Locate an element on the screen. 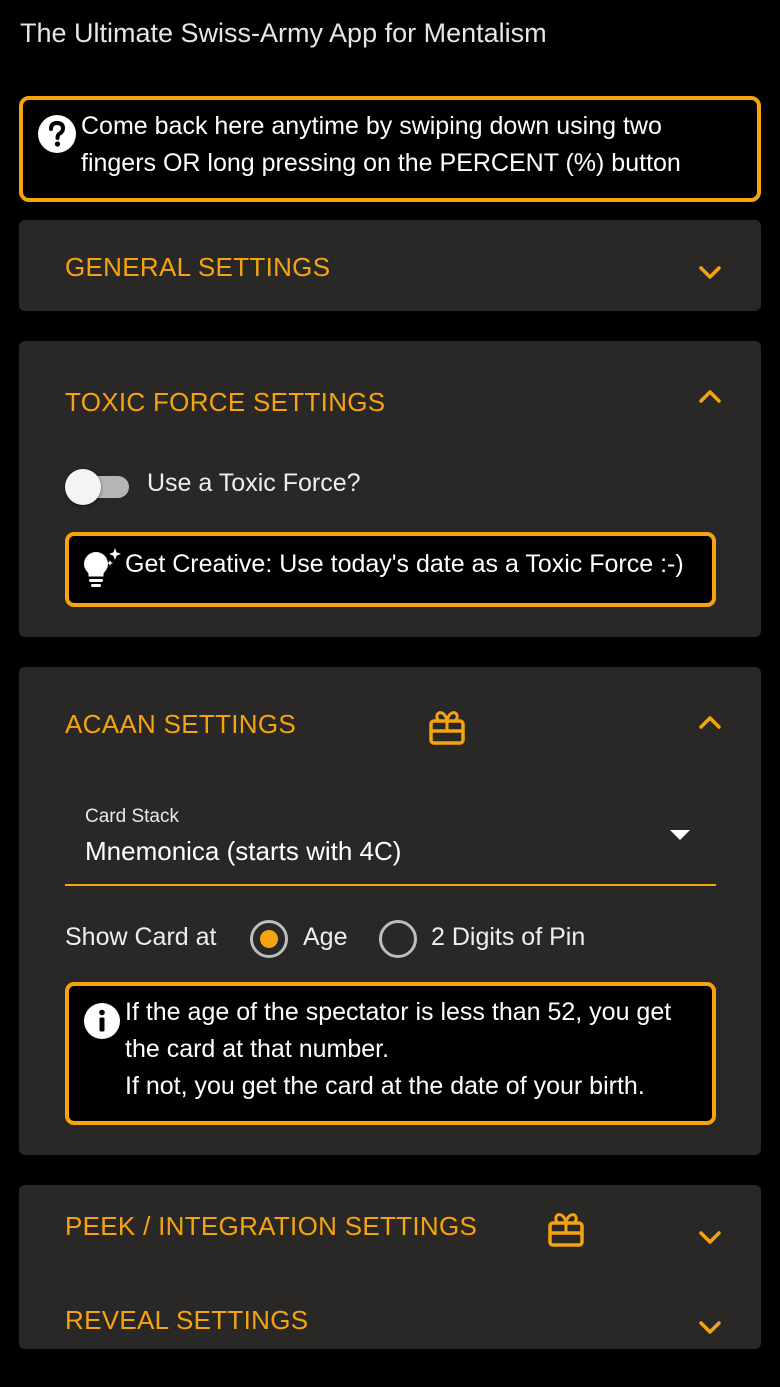 The width and height of the screenshot is (780, 1387). dropdown-arrow-icon is located at coordinates (680, 835).